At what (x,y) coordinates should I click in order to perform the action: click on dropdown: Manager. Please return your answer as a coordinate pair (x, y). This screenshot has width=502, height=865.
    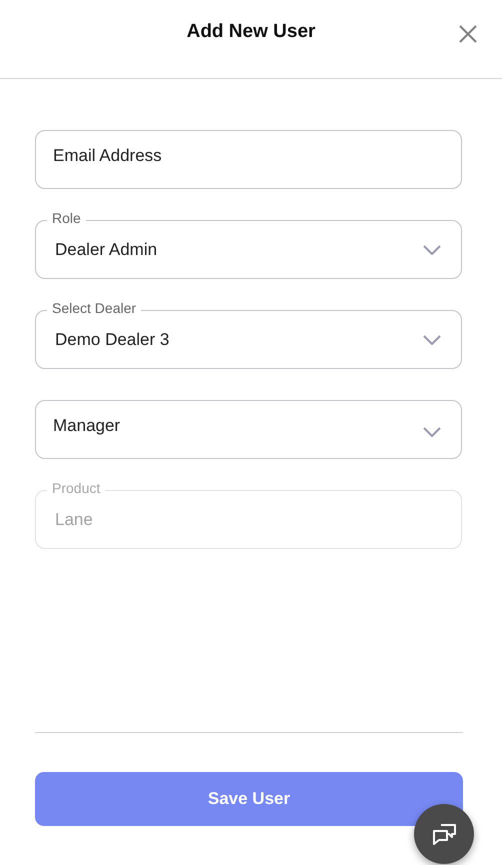
    Looking at the image, I should click on (248, 429).